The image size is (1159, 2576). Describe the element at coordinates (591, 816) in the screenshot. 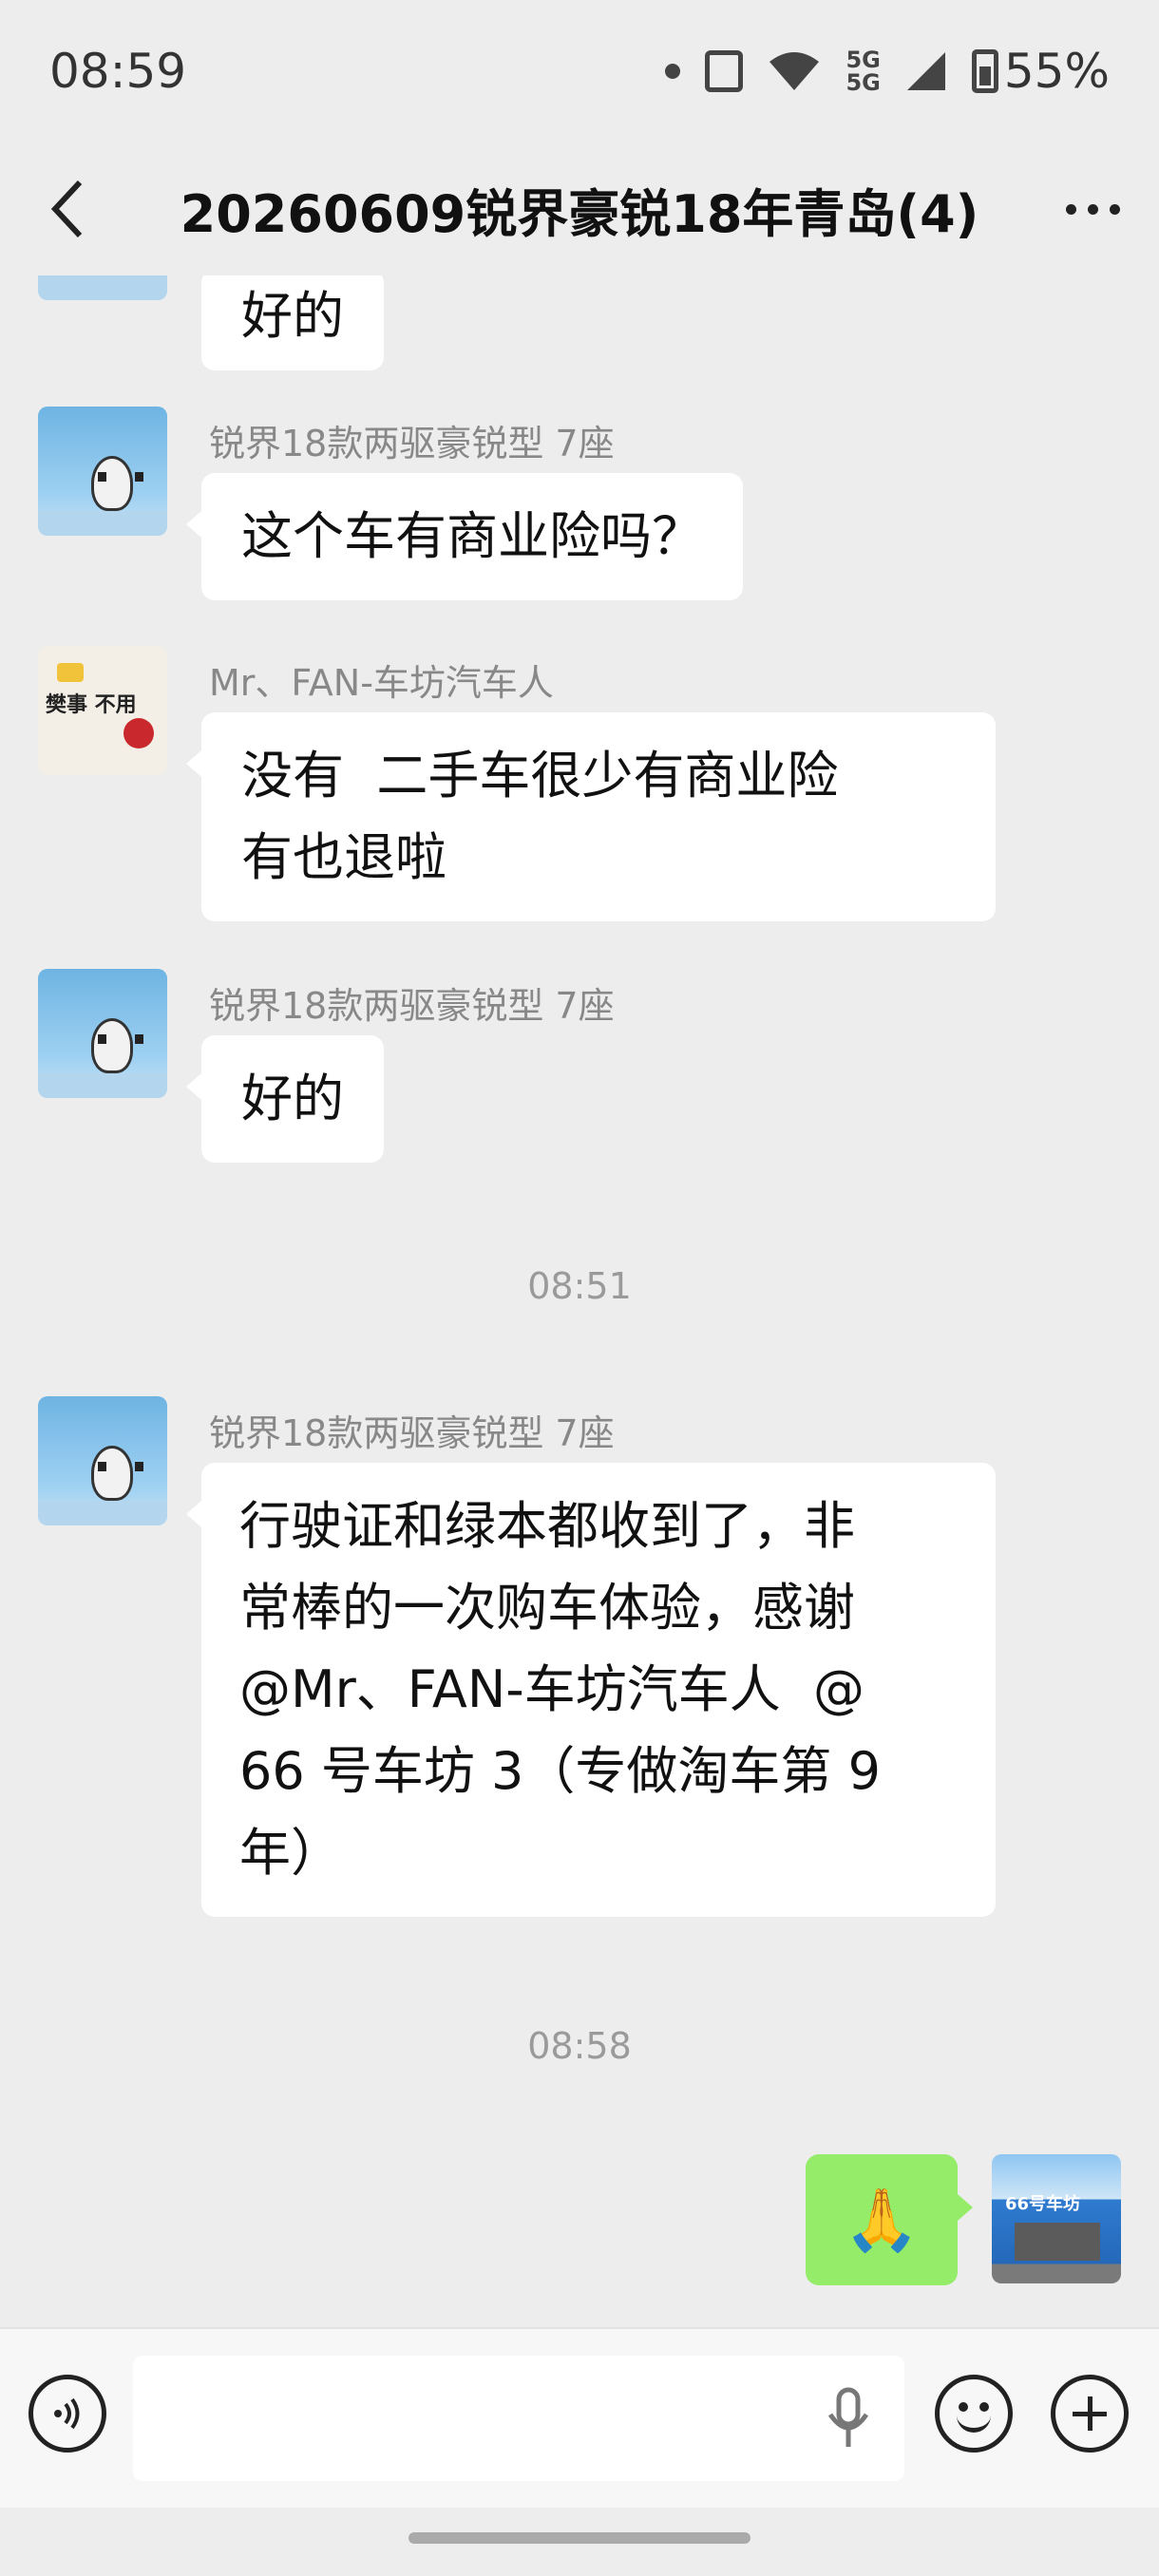

I see `message-bubble: 没有 二手车很少有商业险 有也退啦` at that location.